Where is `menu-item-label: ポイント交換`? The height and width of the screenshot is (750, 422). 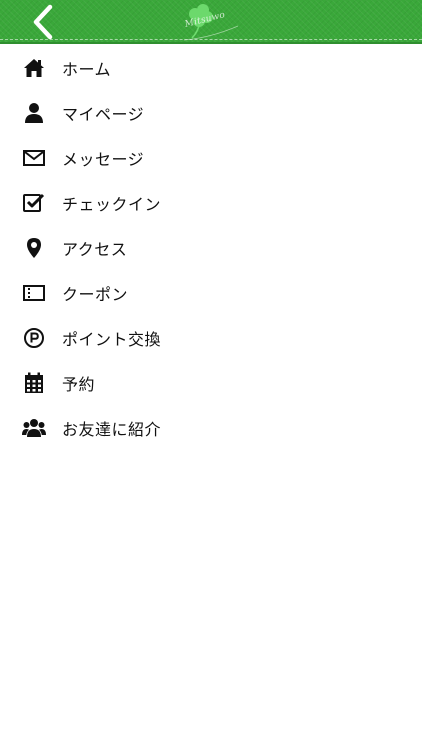
menu-item-label: ポイント交換 is located at coordinates (112, 339).